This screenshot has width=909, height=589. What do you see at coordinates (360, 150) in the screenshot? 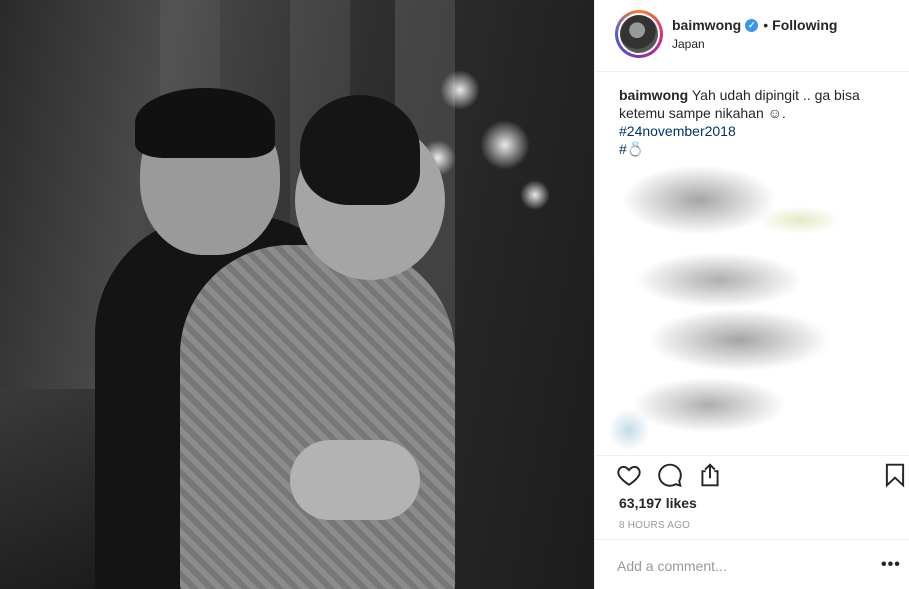
I see `woman-hair` at bounding box center [360, 150].